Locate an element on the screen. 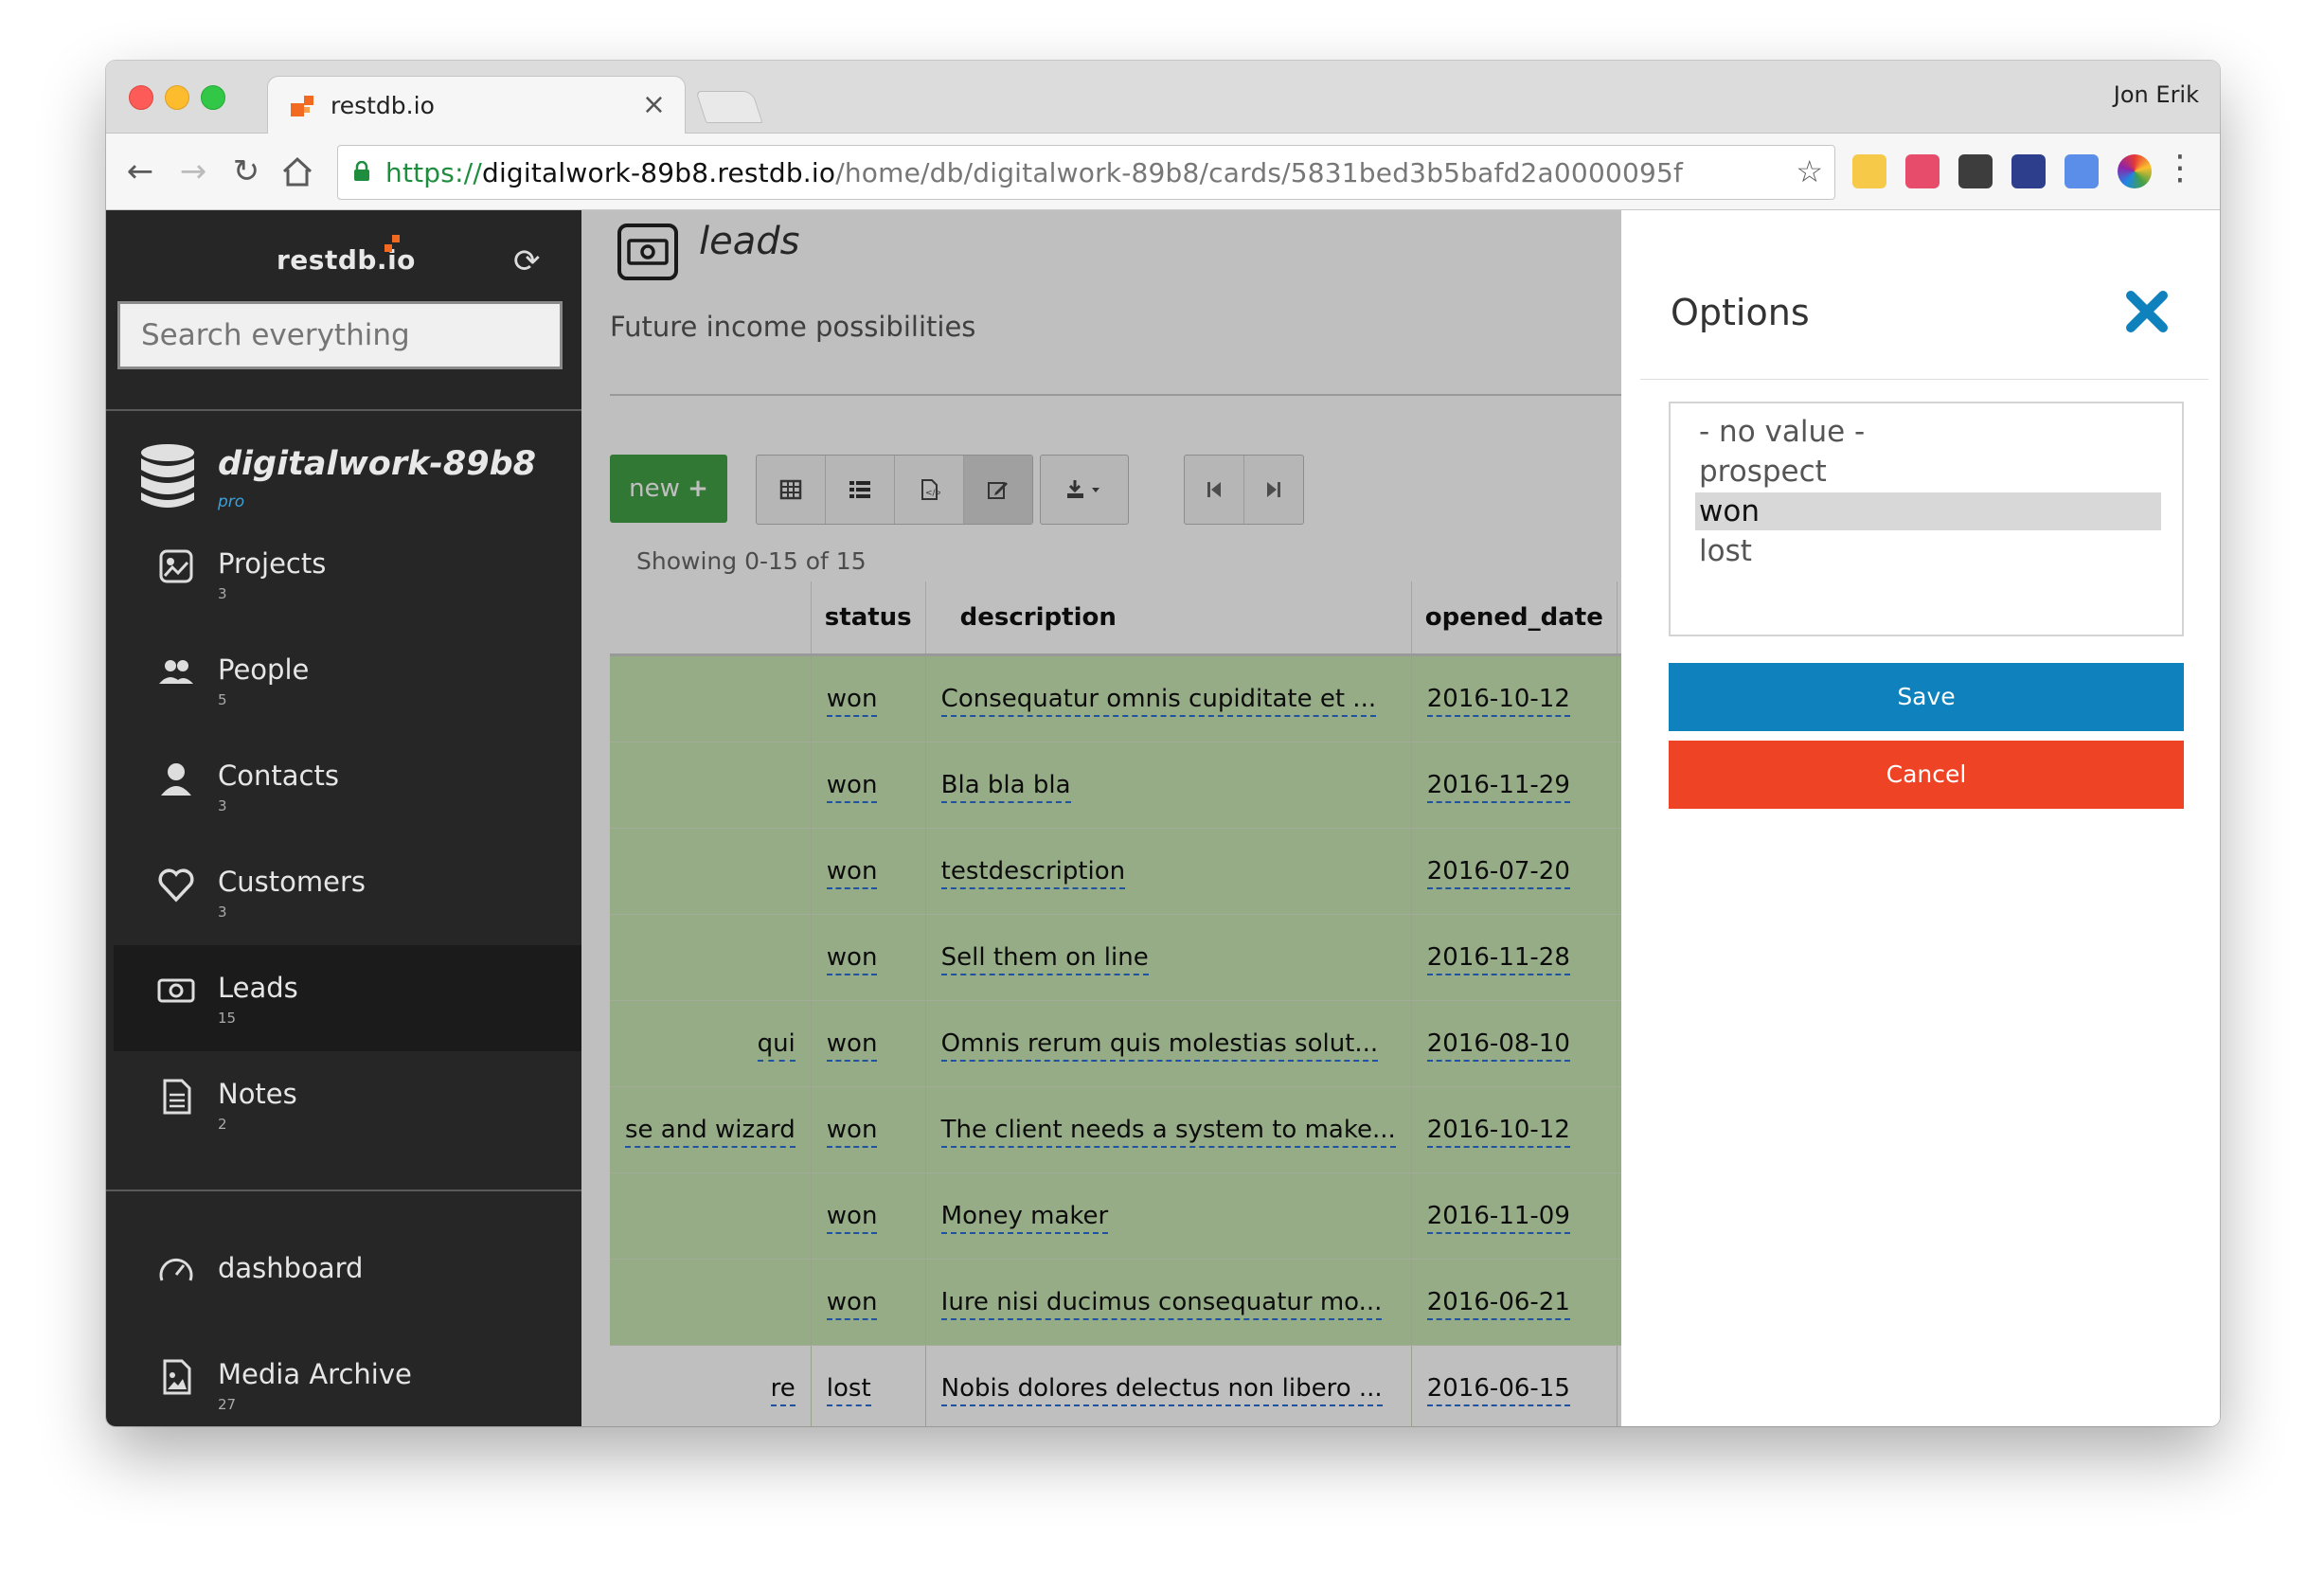 The height and width of the screenshot is (1574, 2324). database-name: digitalwork-89b8 is located at coordinates (377, 464).